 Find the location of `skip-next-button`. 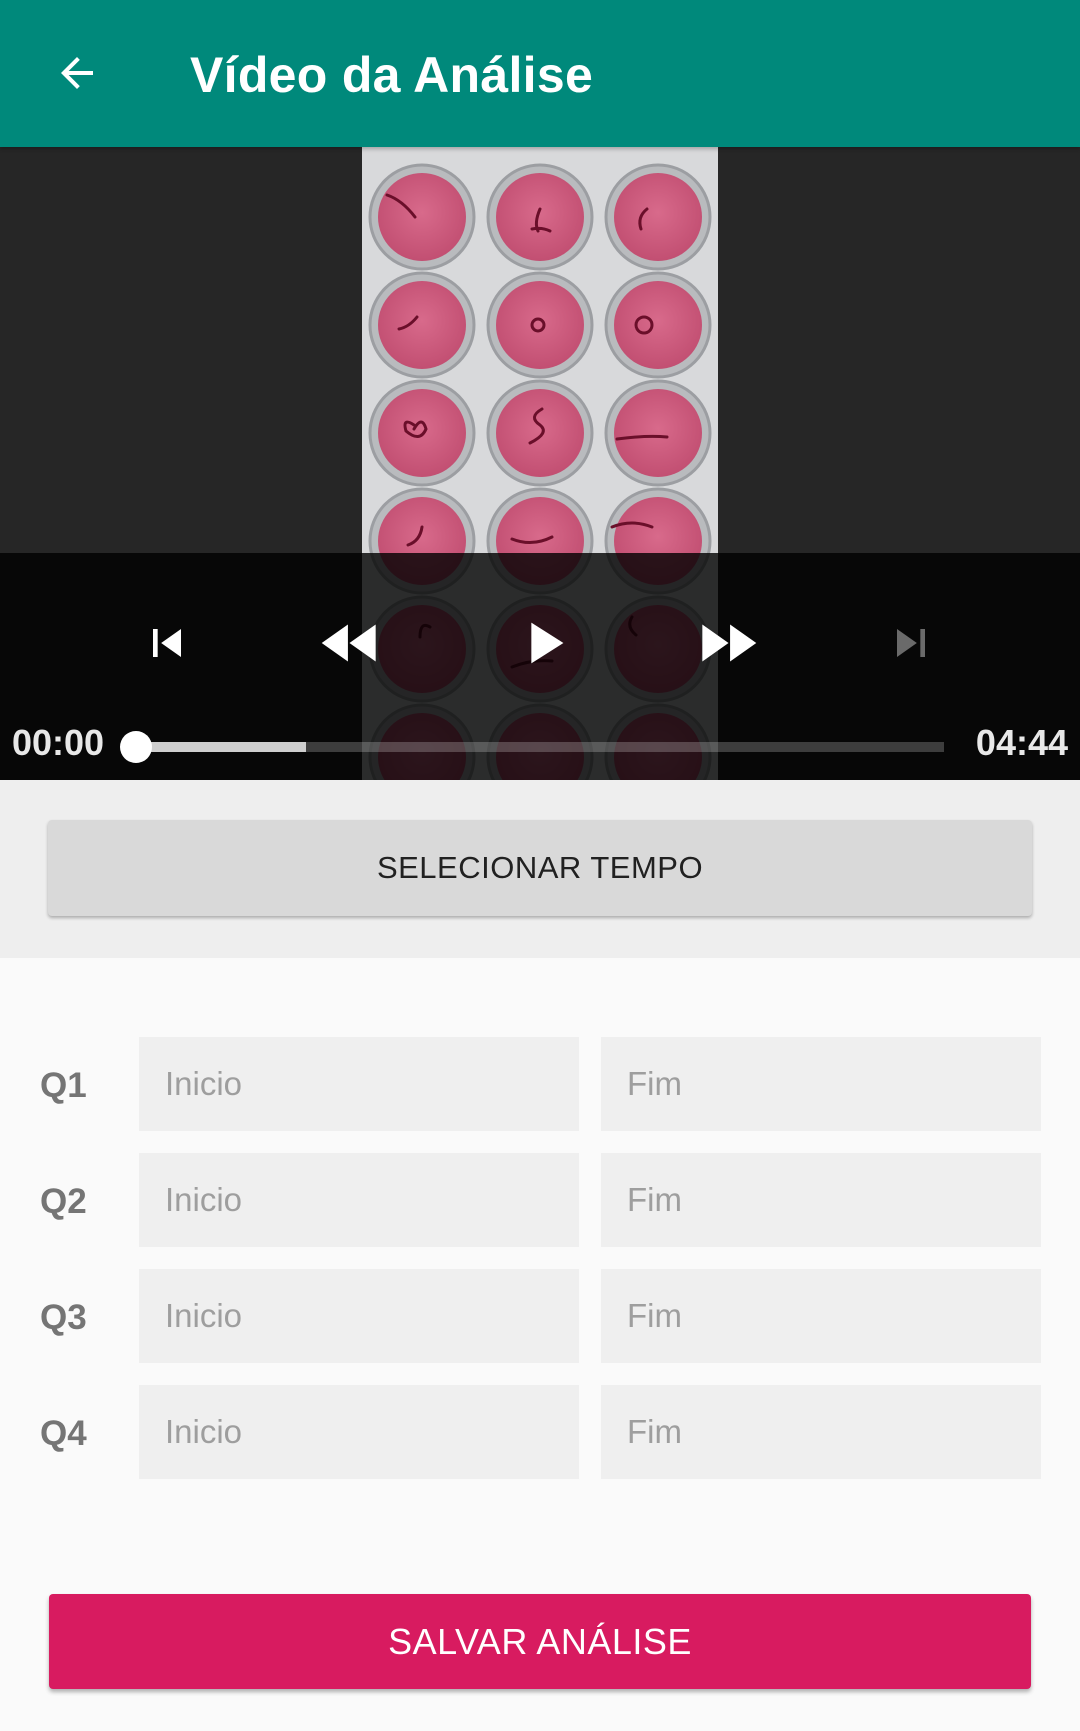

skip-next-button is located at coordinates (911, 643).